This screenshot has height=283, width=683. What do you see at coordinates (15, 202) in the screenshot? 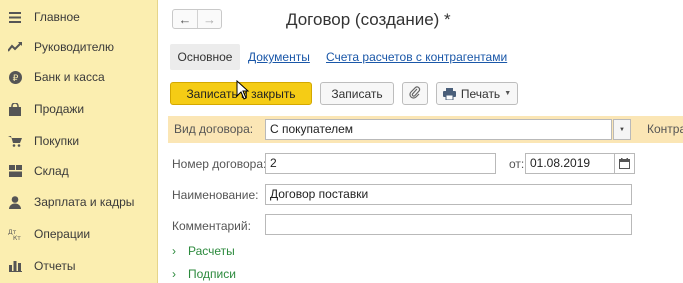
I see `person-icon` at bounding box center [15, 202].